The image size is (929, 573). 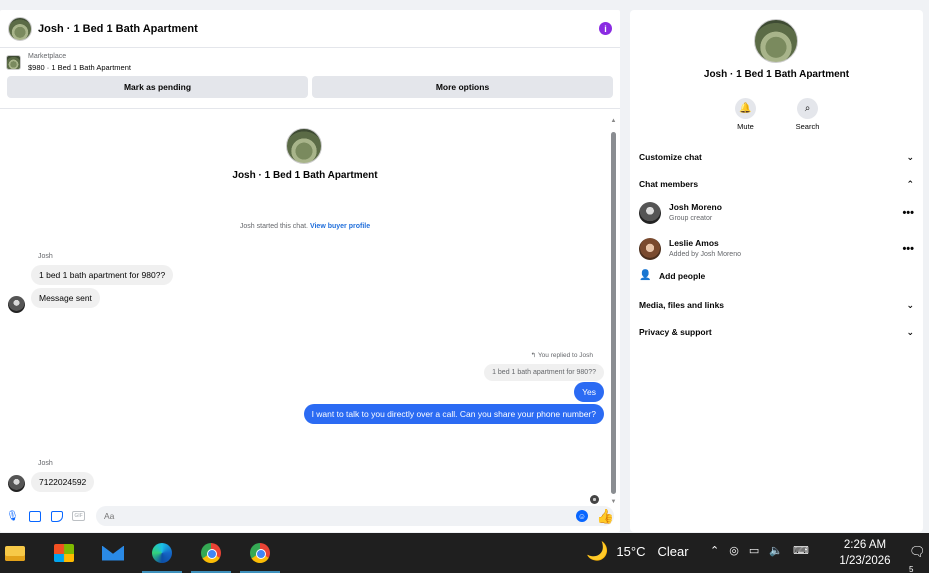 What do you see at coordinates (776, 74) in the screenshot?
I see `info-title: Josh · 1 Bed 1 Bath Apartment` at bounding box center [776, 74].